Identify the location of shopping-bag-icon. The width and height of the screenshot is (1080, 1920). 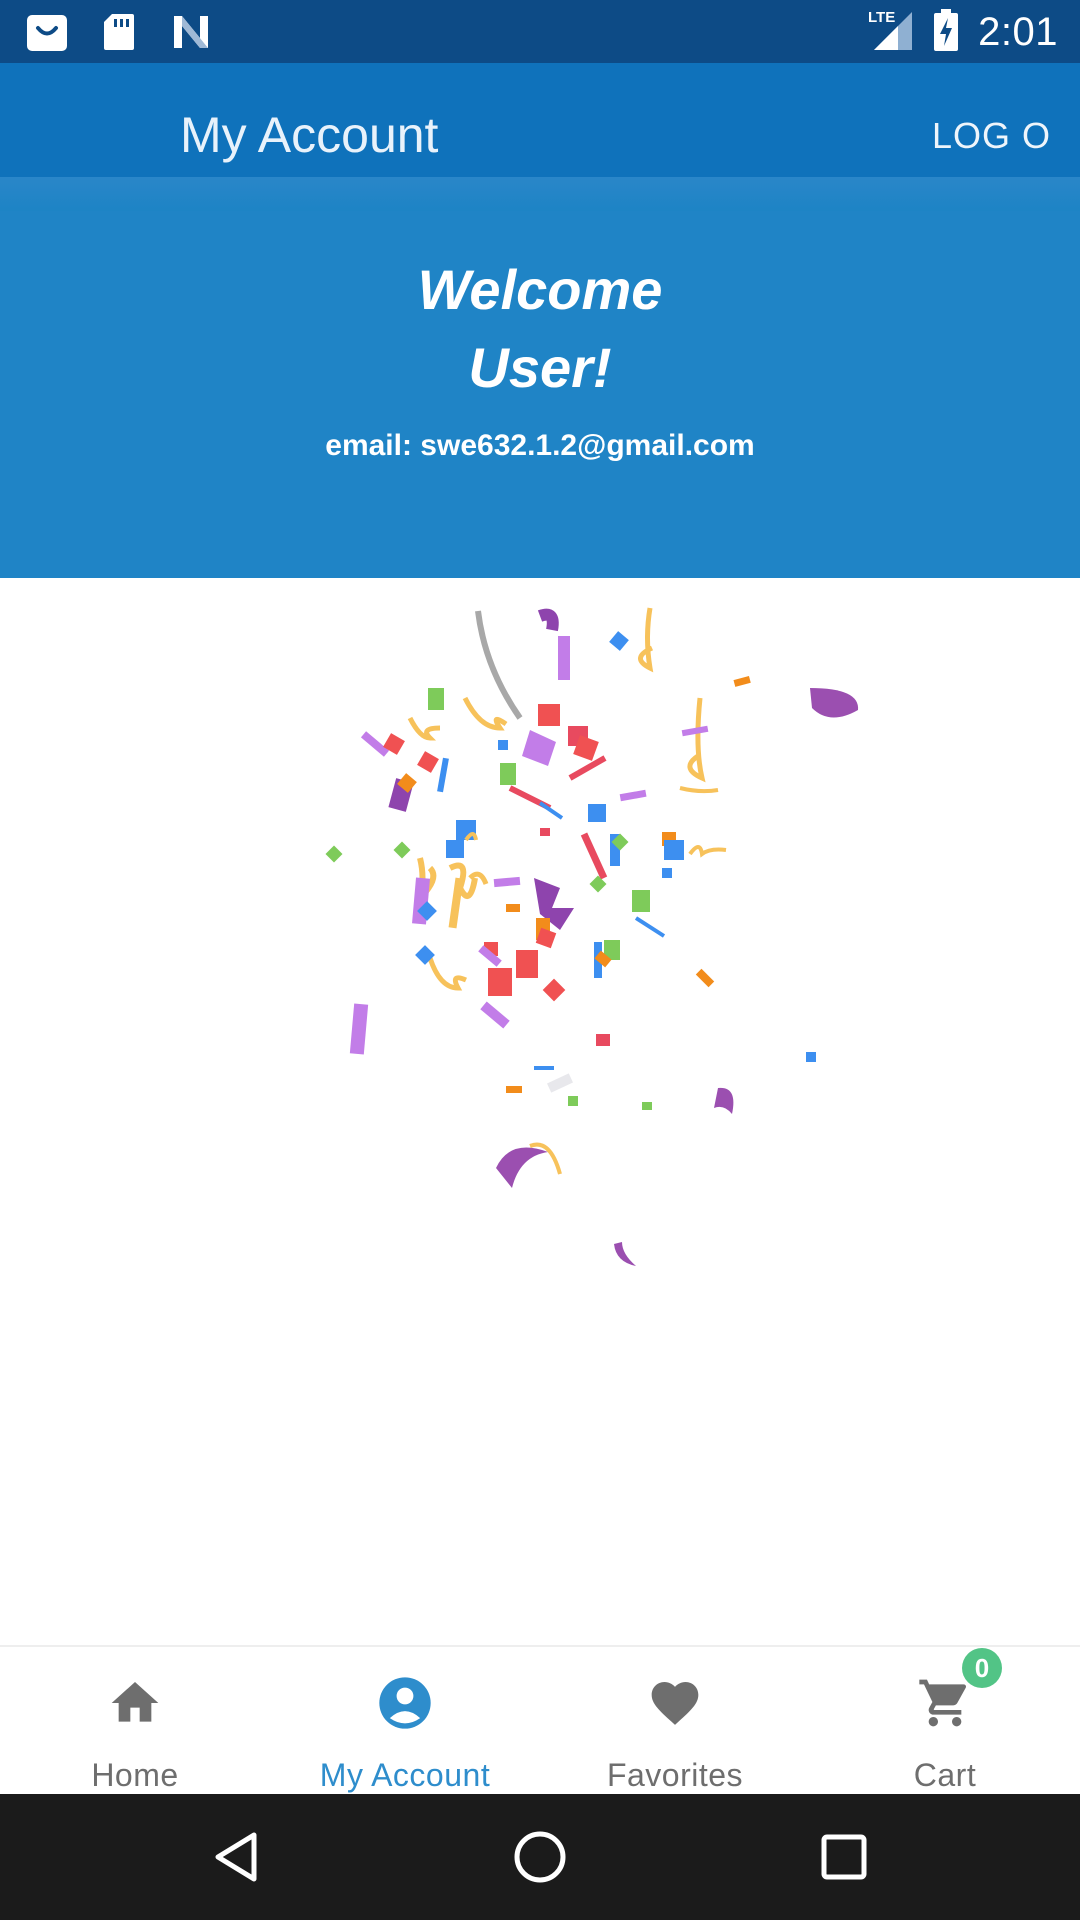
(47, 32).